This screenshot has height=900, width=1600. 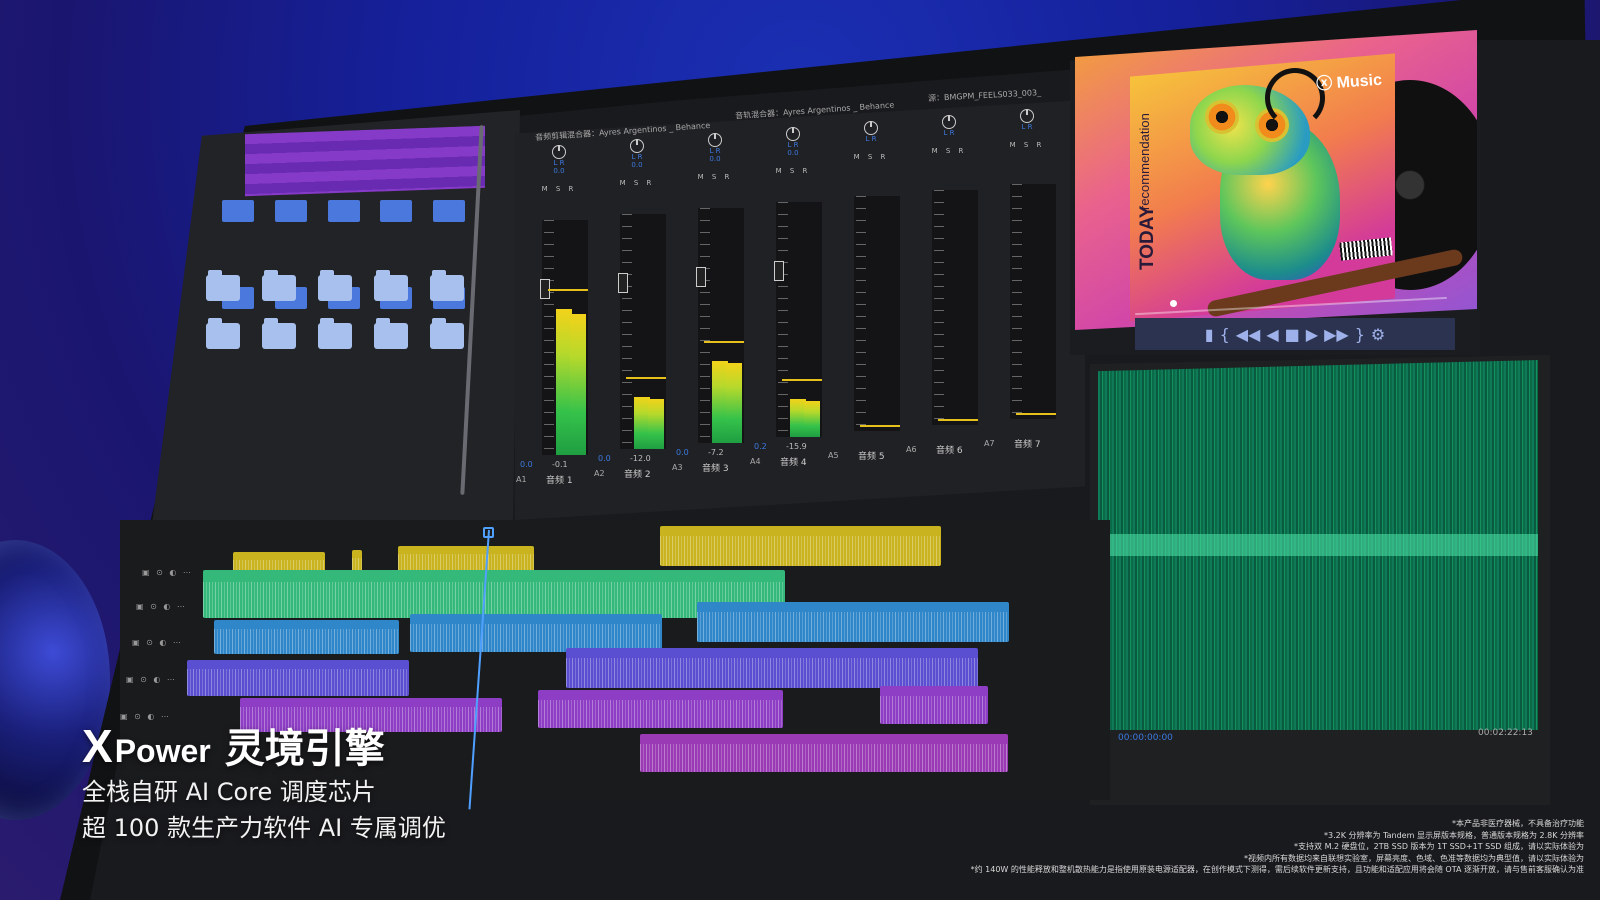 What do you see at coordinates (1272, 334) in the screenshot?
I see `step-back-icon: ◀` at bounding box center [1272, 334].